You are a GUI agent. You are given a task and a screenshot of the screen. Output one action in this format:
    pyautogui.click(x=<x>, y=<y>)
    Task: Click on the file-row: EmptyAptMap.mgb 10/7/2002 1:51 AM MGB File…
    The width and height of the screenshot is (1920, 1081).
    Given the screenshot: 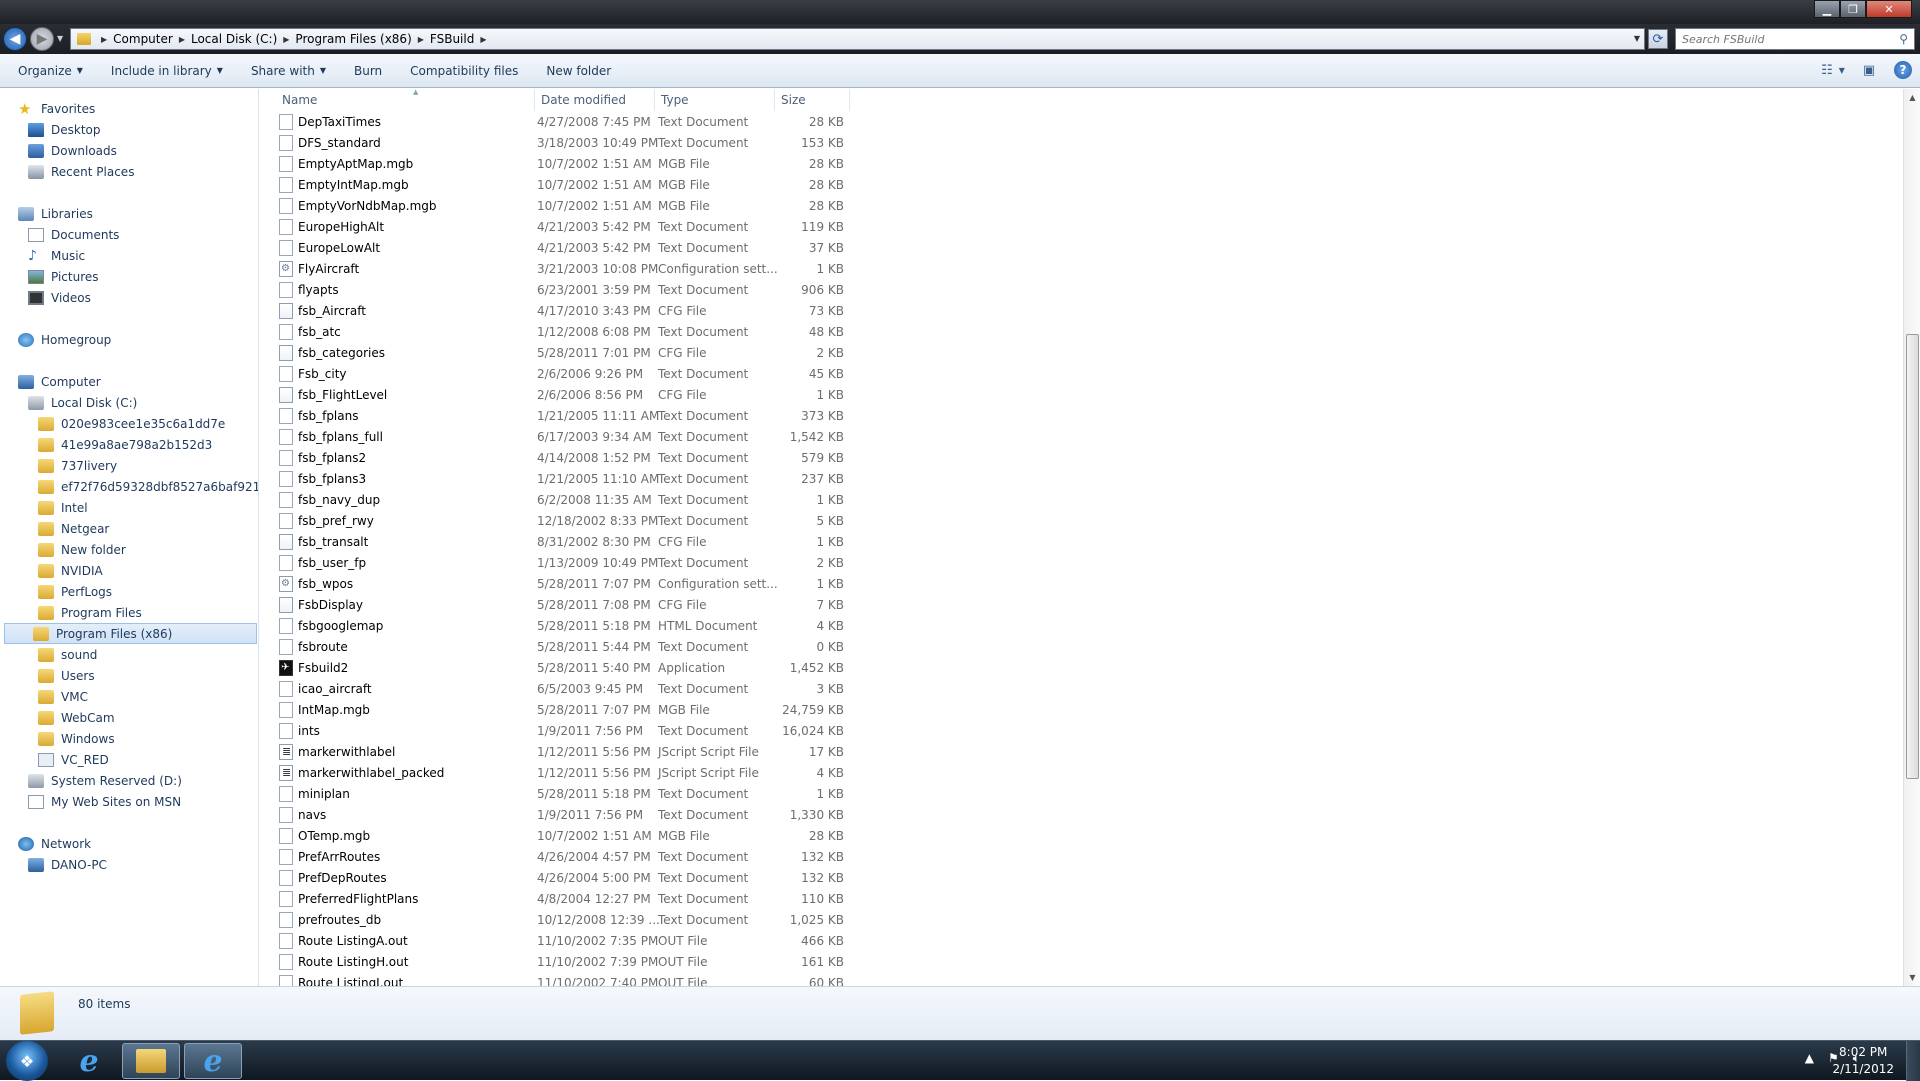 What is the action you would take?
    pyautogui.click(x=1080, y=163)
    